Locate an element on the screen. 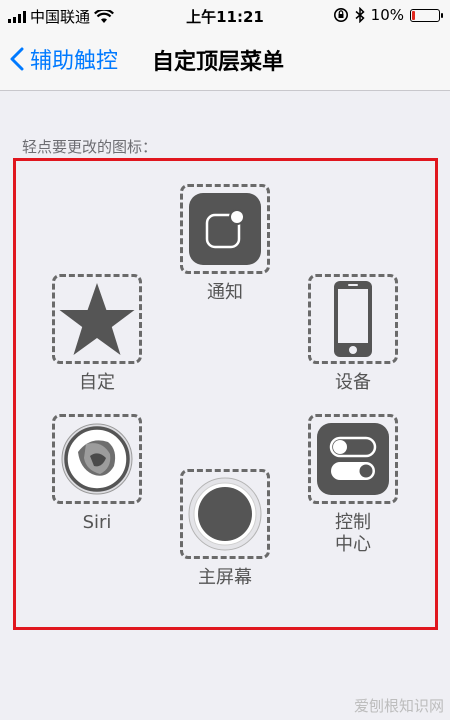 The image size is (450, 720). section-label: 轻点要更改的图标： is located at coordinates (90, 147).